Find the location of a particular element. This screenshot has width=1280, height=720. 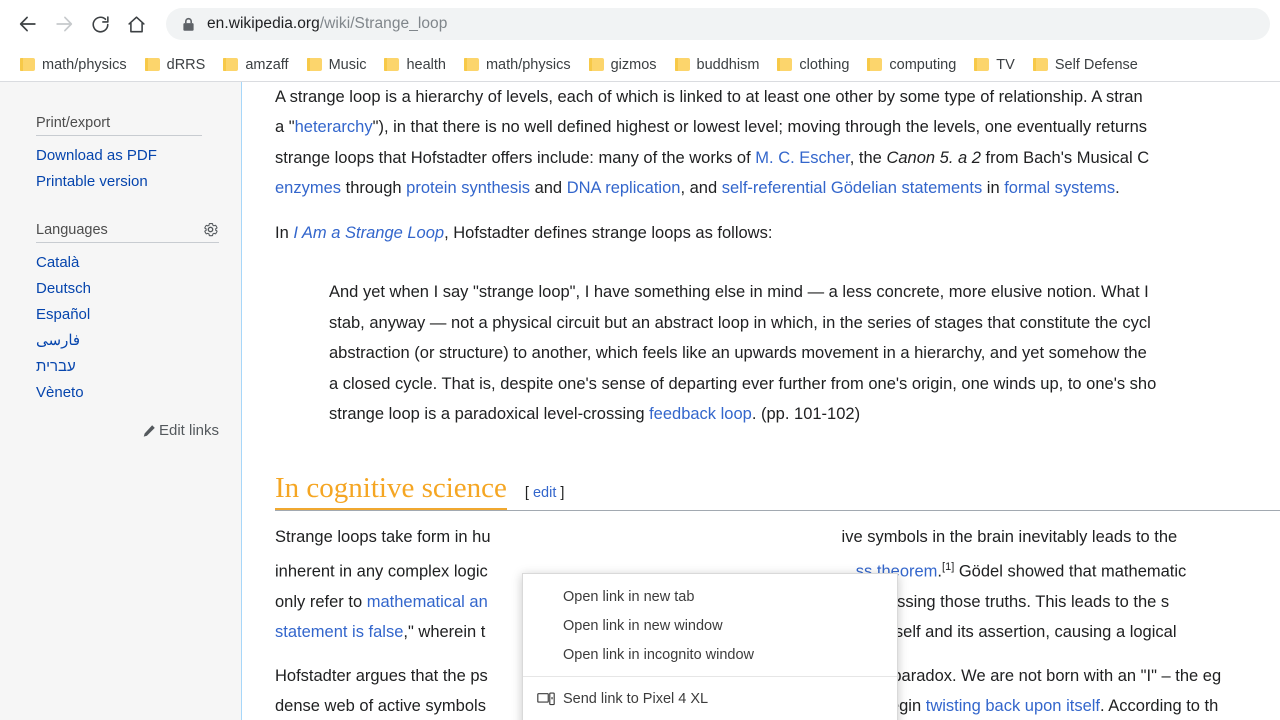

bookmark-drrs: dRRS is located at coordinates (175, 65).